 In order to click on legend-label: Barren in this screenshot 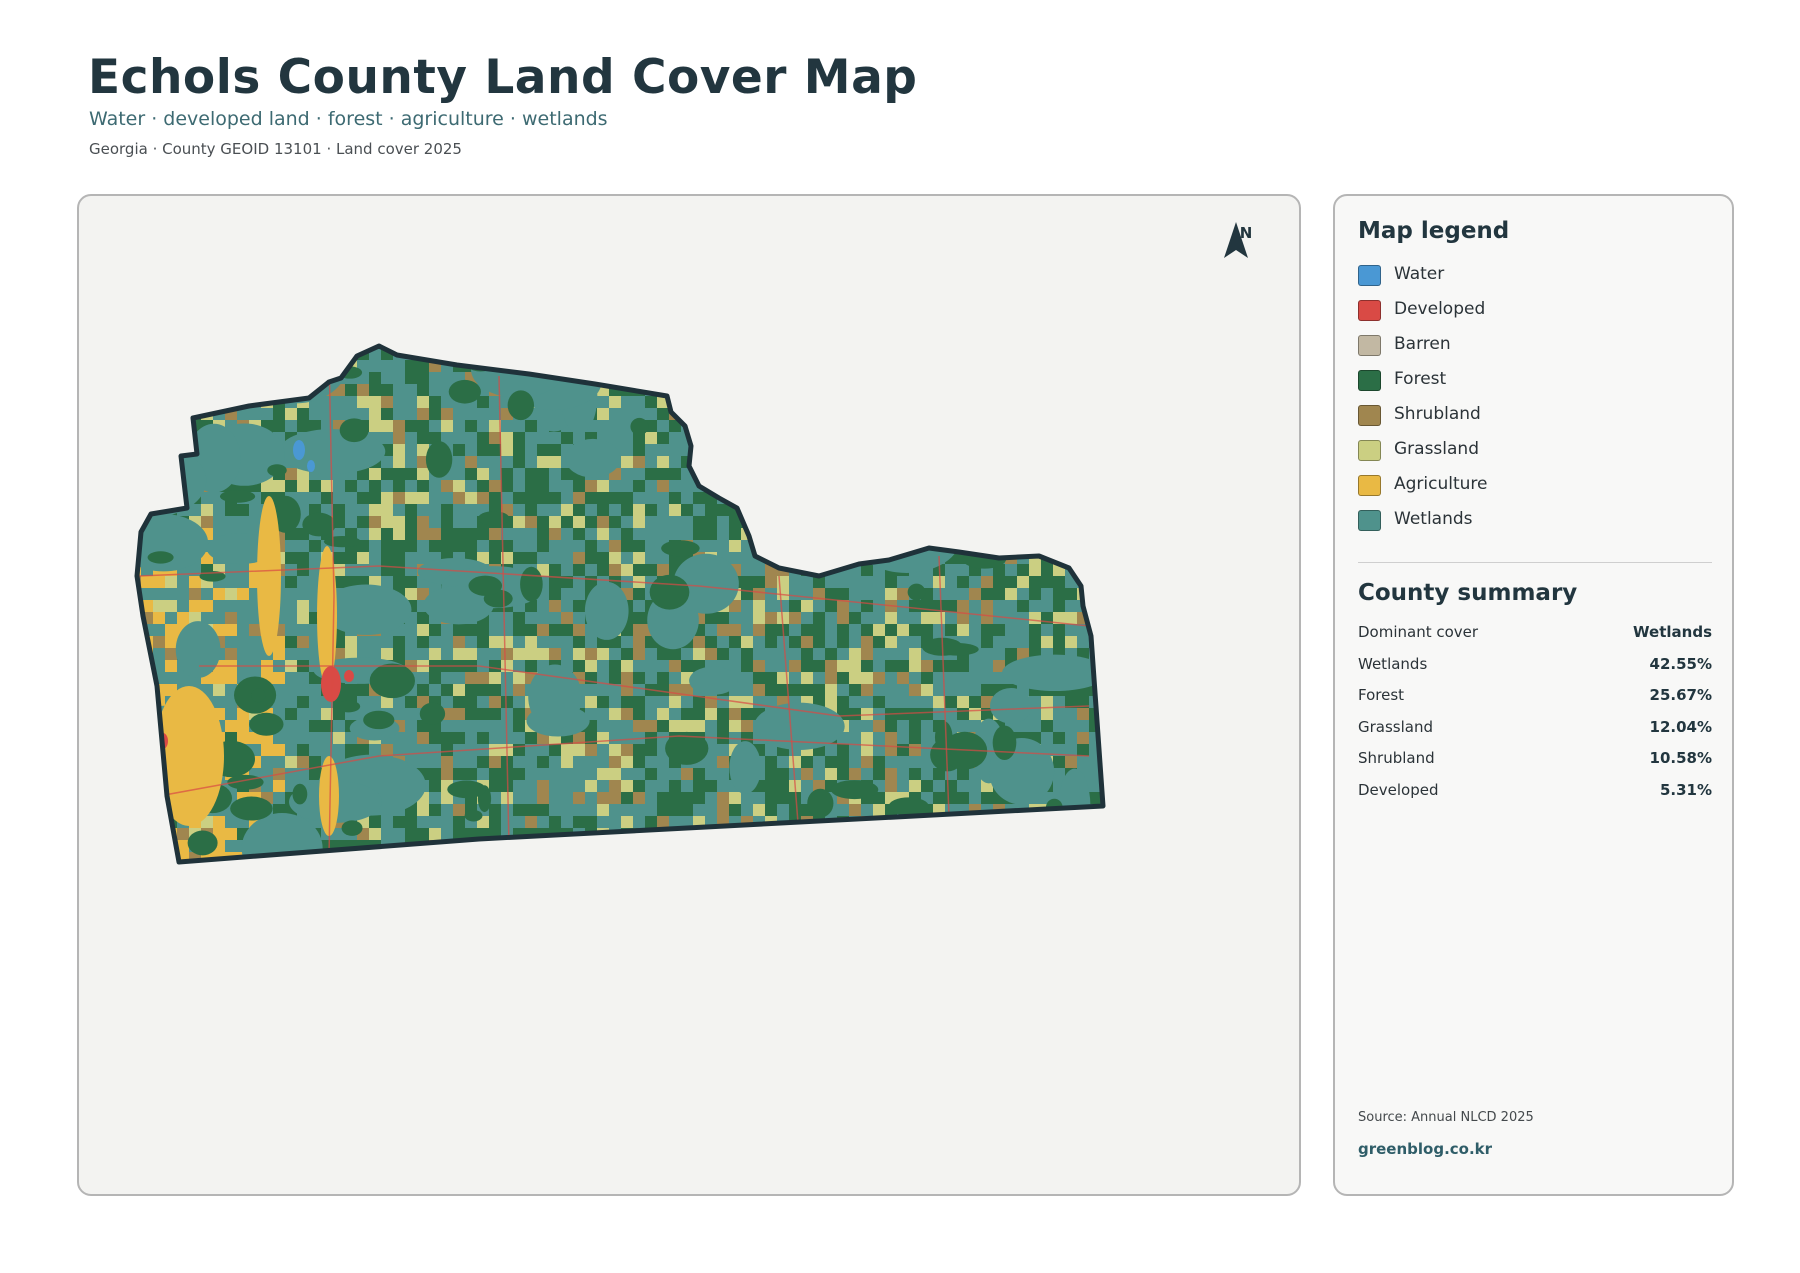, I will do `click(1422, 344)`.